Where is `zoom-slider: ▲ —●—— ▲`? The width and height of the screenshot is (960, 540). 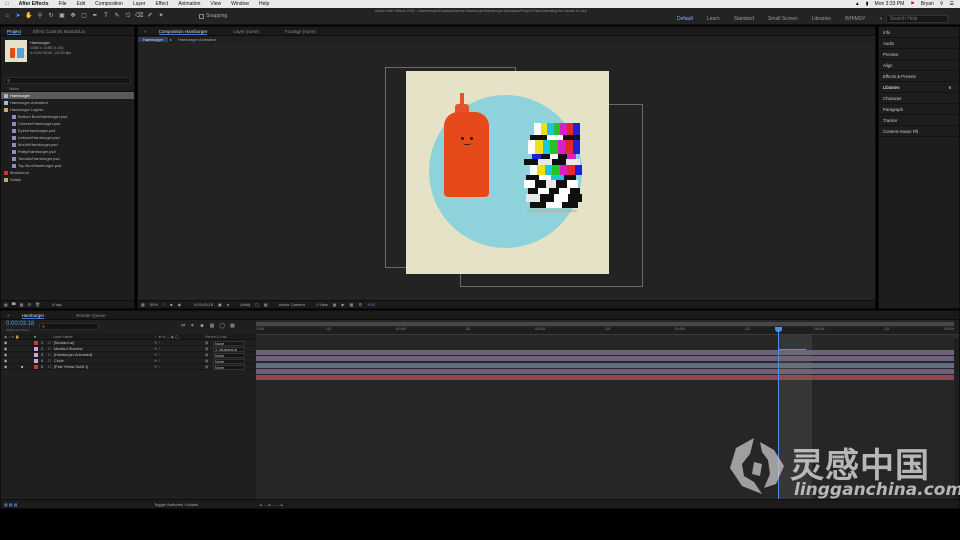
zoom-slider: ▲ —●—— ▲ is located at coordinates (271, 504).